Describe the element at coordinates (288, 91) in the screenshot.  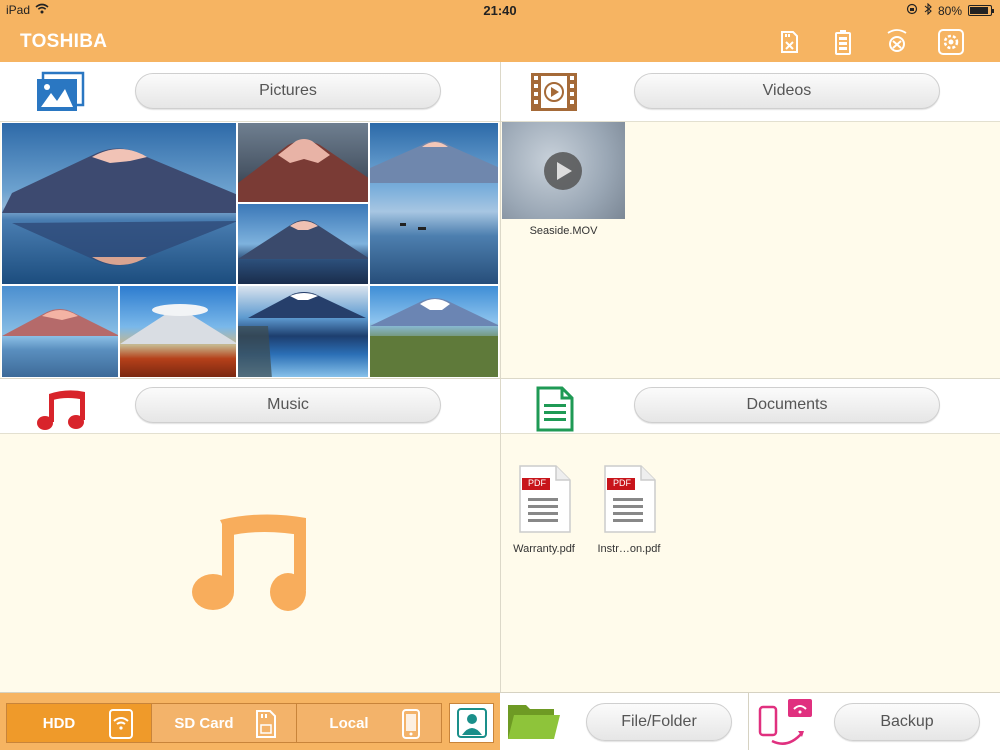
I see `pictures-button: Pictures` at that location.